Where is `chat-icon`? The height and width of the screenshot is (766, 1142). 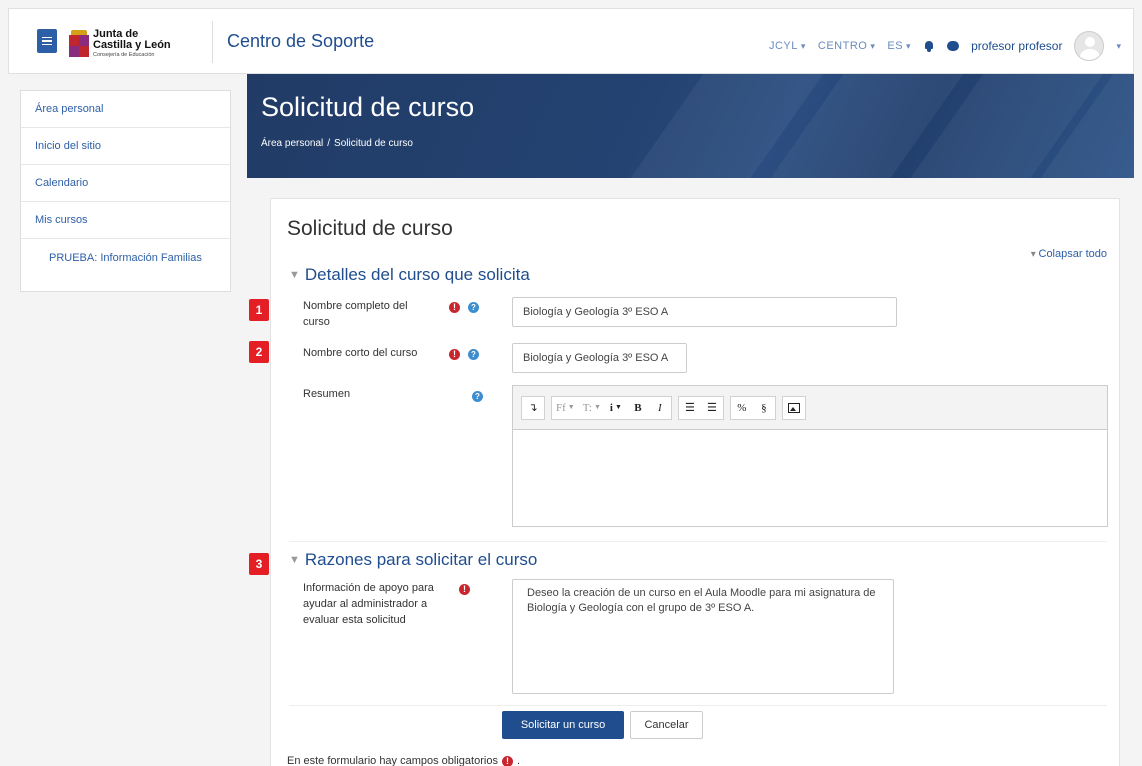
chat-icon is located at coordinates (953, 46).